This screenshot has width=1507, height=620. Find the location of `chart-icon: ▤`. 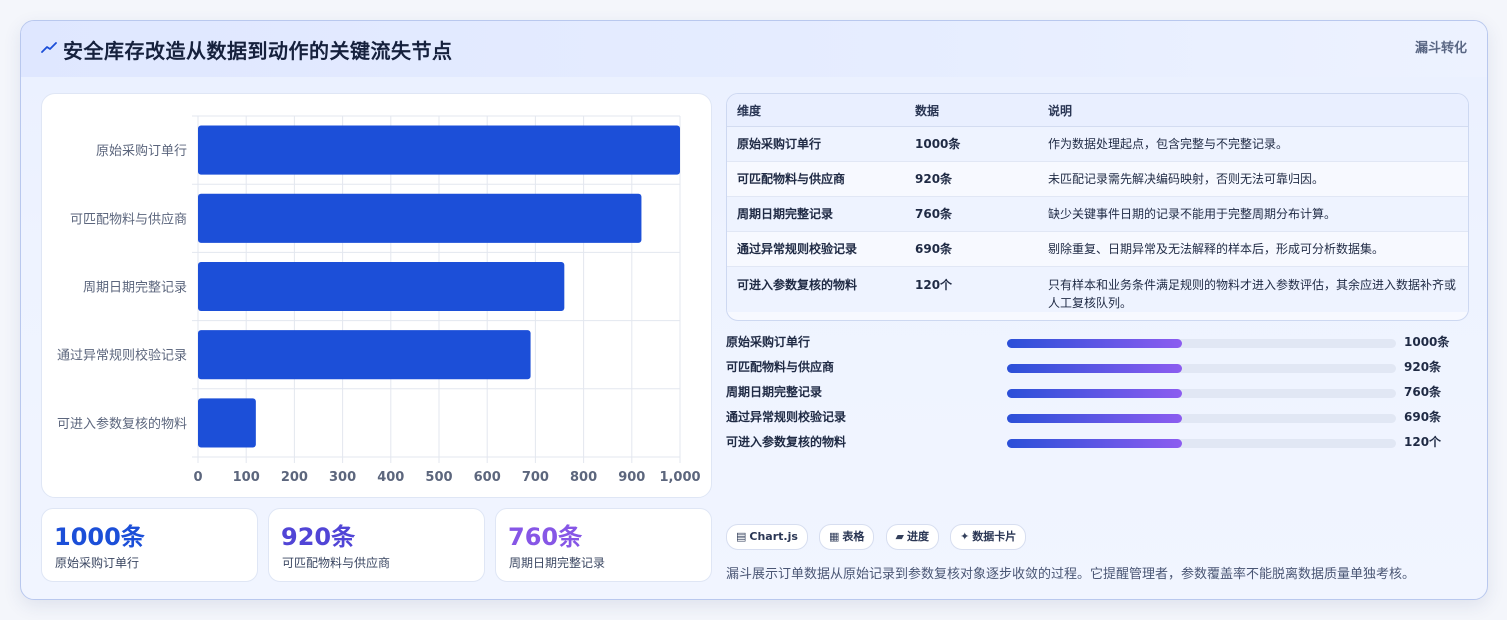

chart-icon: ▤ is located at coordinates (741, 536).